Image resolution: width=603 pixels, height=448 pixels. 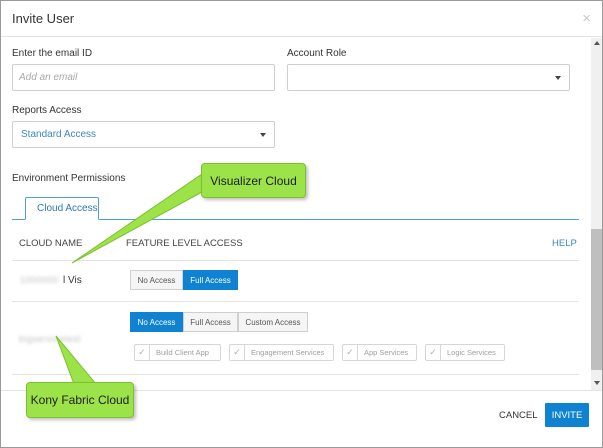 What do you see at coordinates (142, 217) in the screenshot?
I see `visualizer-pointer` at bounding box center [142, 217].